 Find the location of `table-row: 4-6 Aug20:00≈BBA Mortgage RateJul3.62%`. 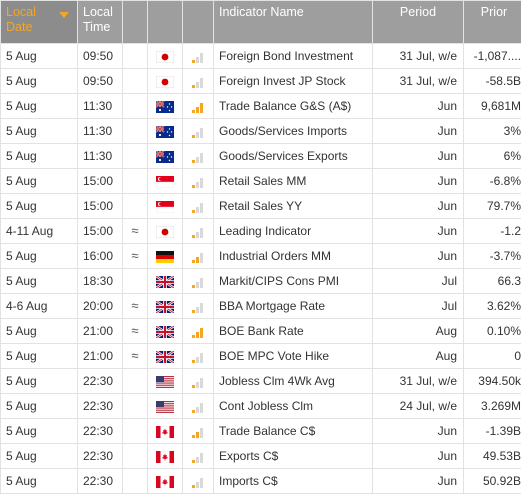

table-row: 4-6 Aug20:00≈BBA Mortgage RateJul3.62% is located at coordinates (261, 306).